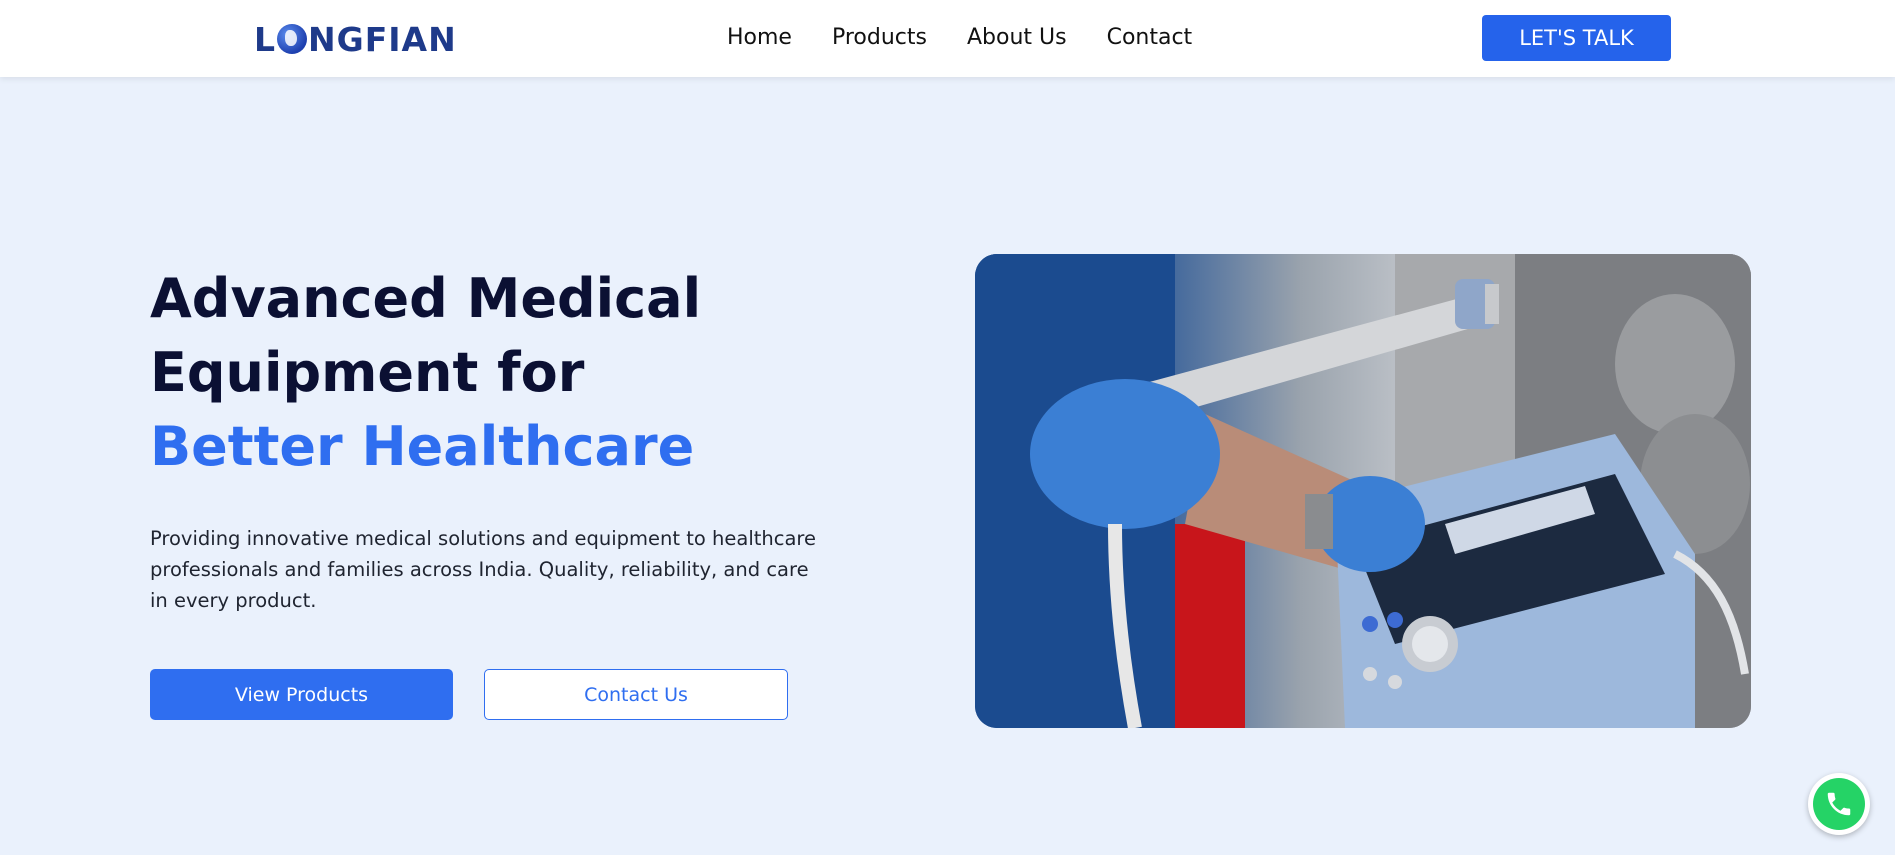 This screenshot has height=855, width=1895. What do you see at coordinates (759, 37) in the screenshot?
I see `nav-home: Home` at bounding box center [759, 37].